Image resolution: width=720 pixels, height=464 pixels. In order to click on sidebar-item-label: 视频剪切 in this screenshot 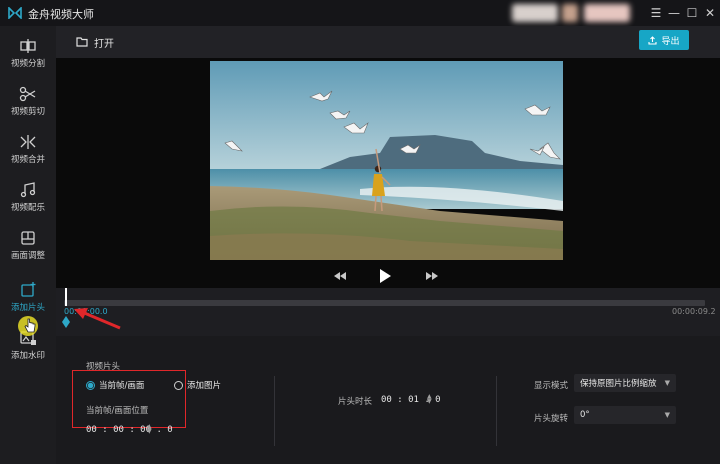, I will do `click(27, 112)`.